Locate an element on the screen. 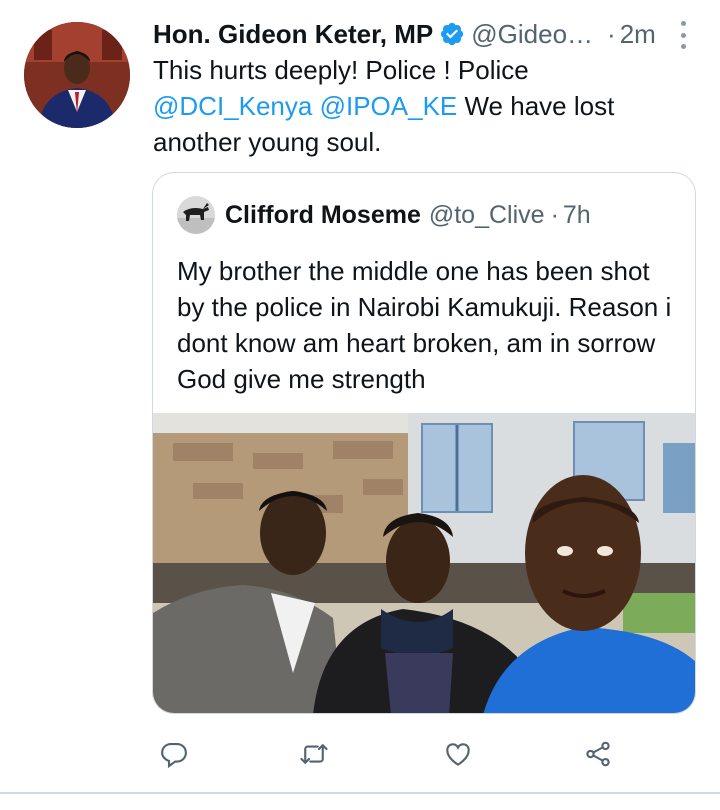 This screenshot has height=810, width=720. tweet-timestamp: 2m is located at coordinates (638, 34).